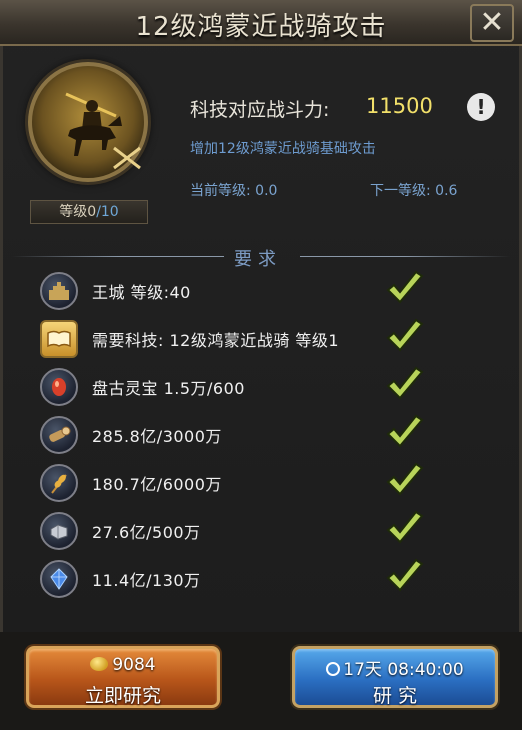 Image resolution: width=522 pixels, height=730 pixels. I want to click on requirement-row-grain: 180.7亿/6000万, so click(260, 482).